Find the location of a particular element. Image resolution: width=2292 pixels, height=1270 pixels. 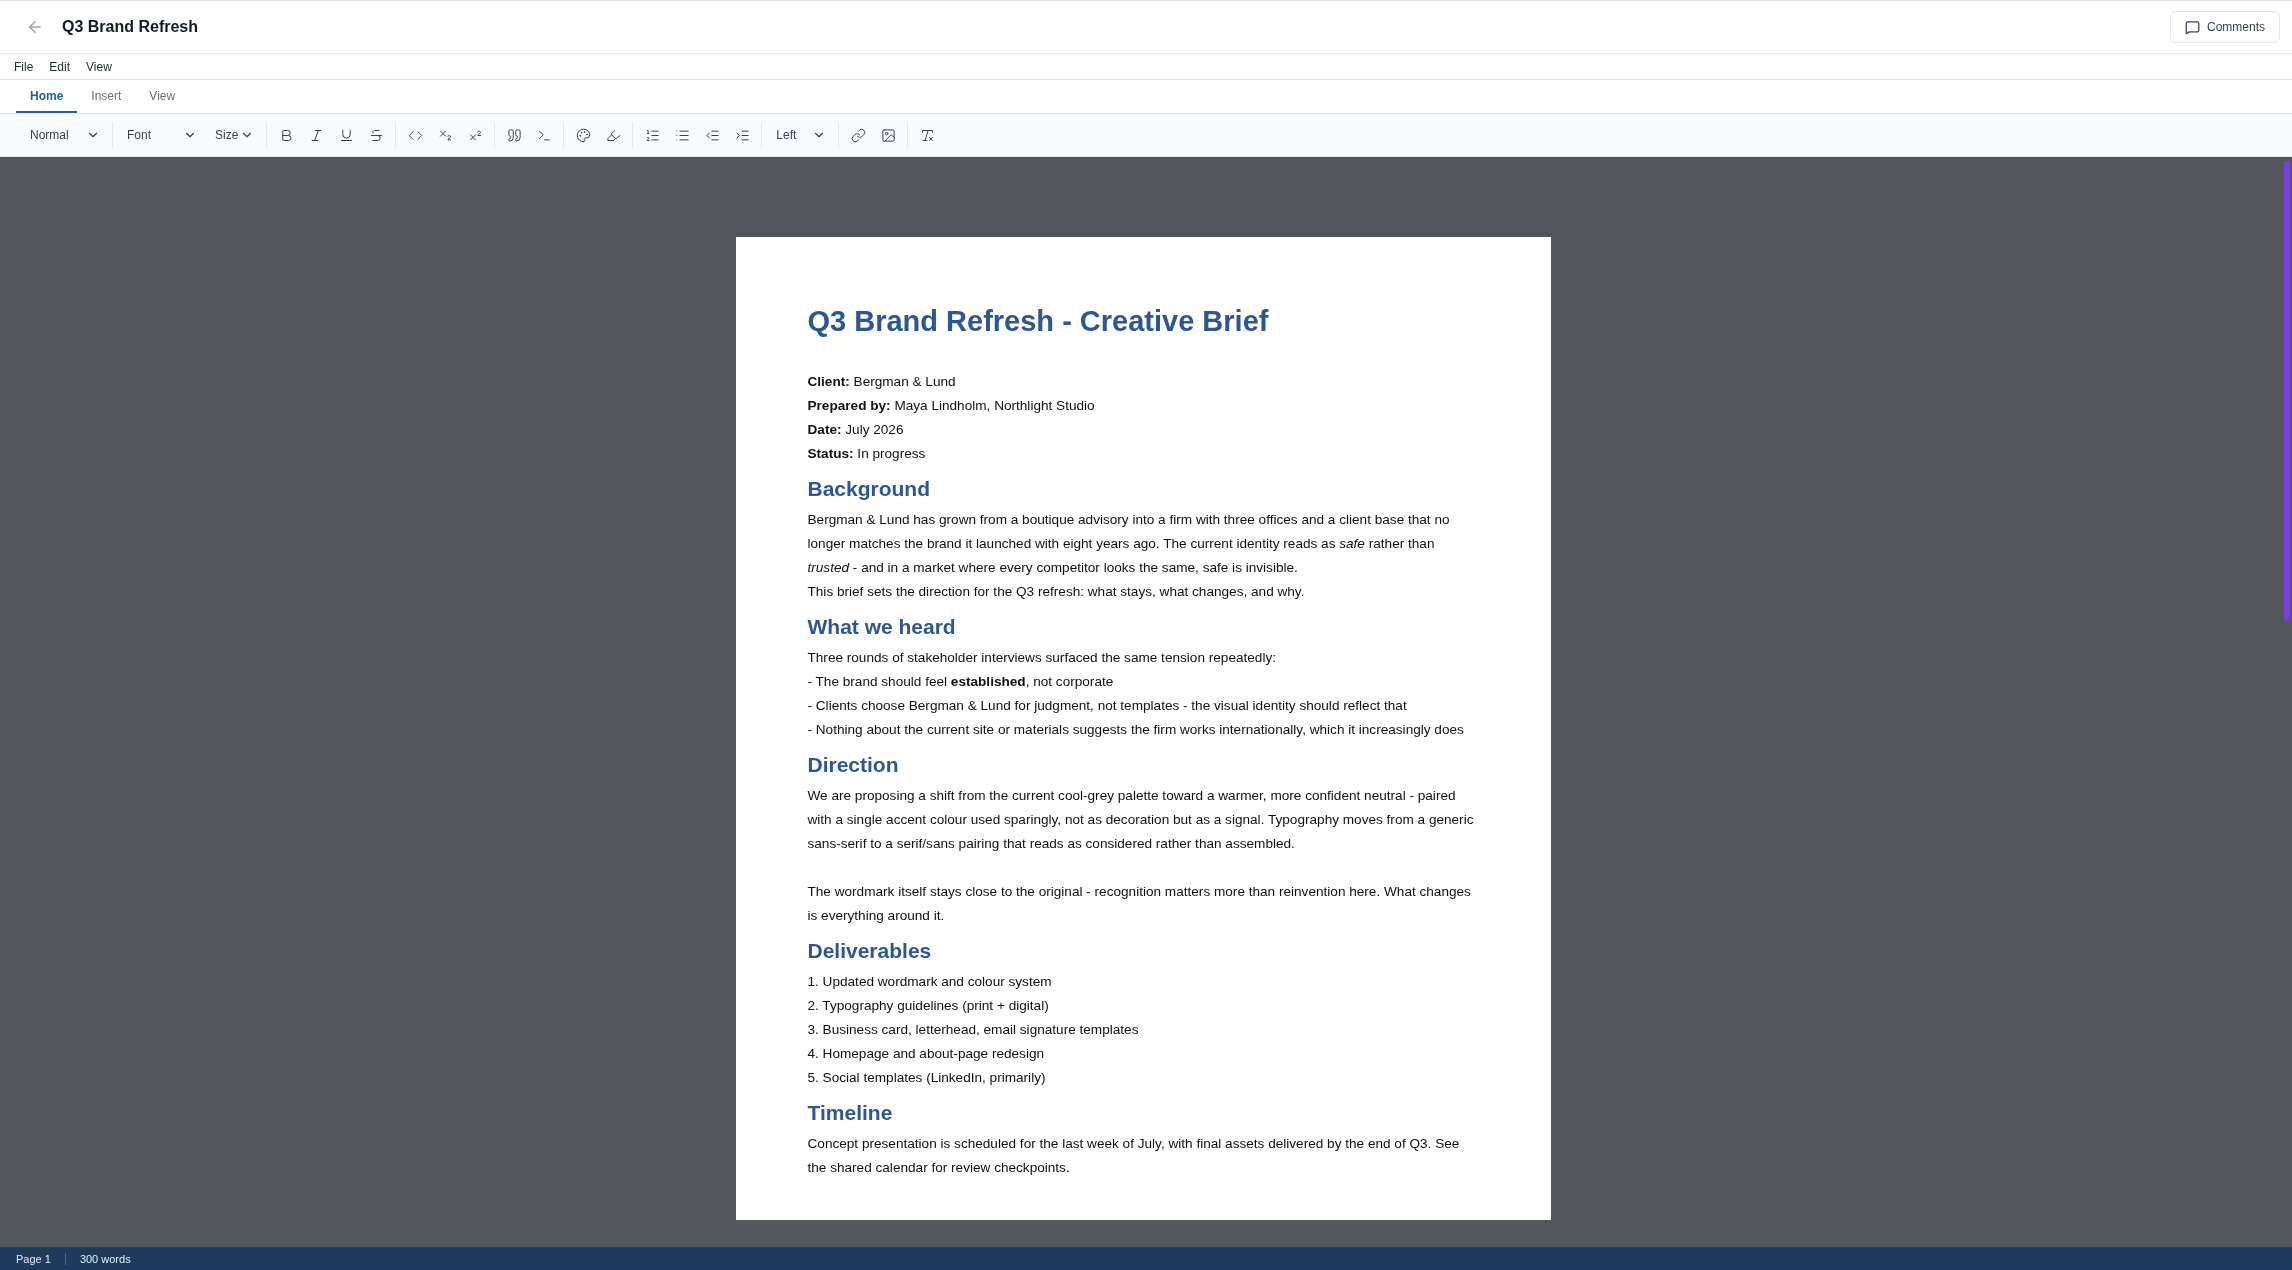

body-text: Concept presentation is scheduled for the last week of July, with final assets delivered by the end of Q3. See the shared calendar for review checkpoints. is located at coordinates (1134, 1156).